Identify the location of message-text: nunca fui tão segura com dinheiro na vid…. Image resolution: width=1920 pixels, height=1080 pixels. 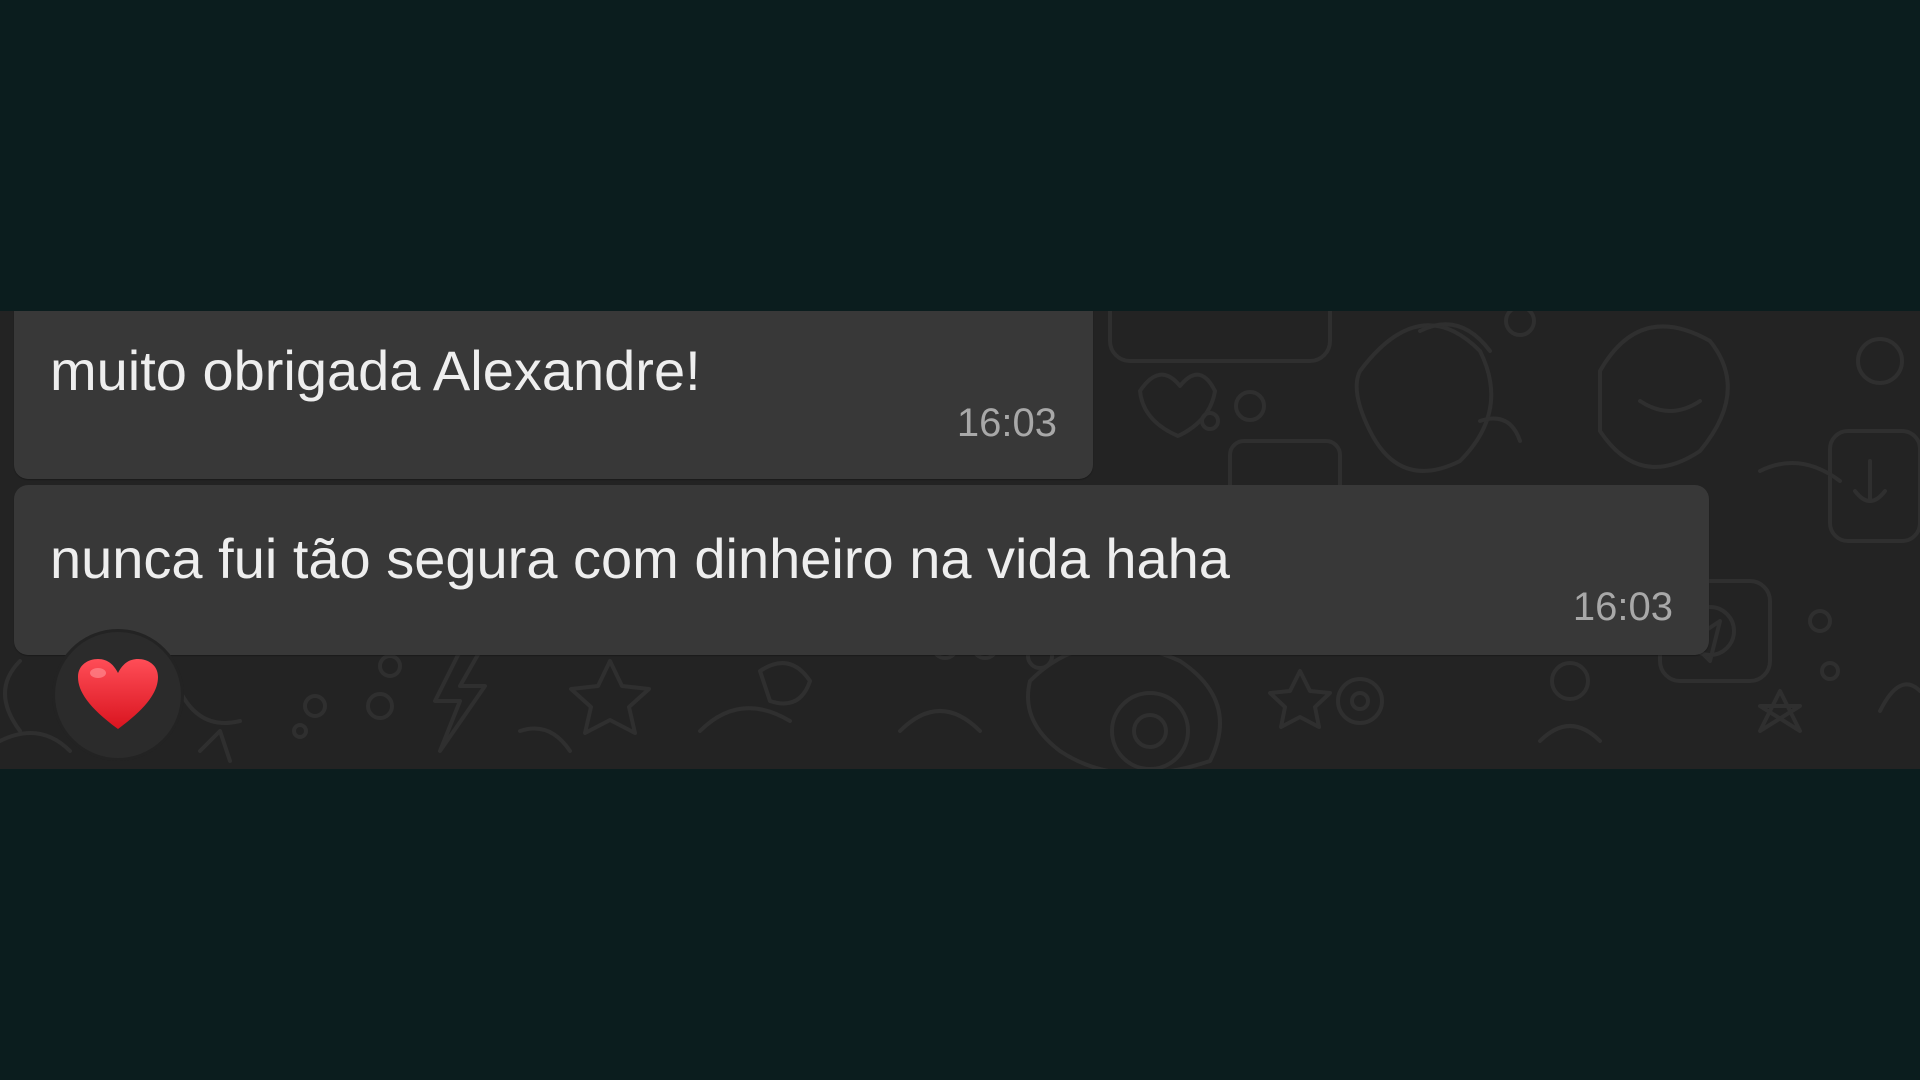
(640, 558).